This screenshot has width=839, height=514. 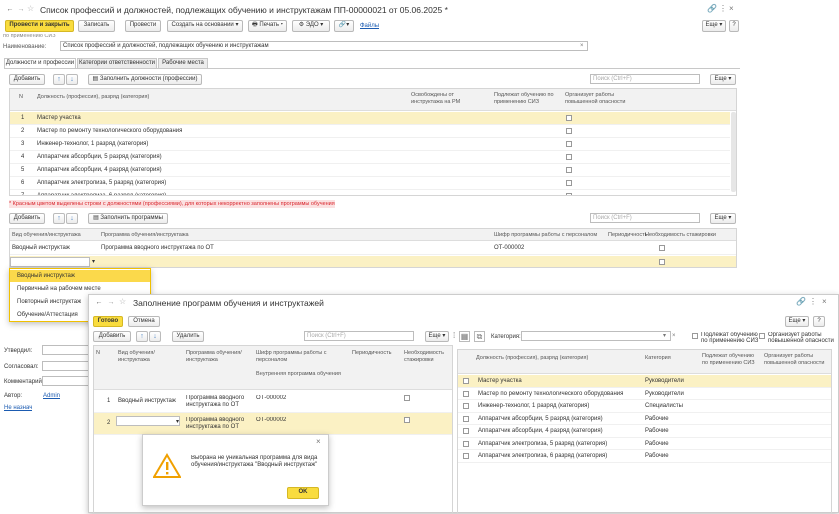 I want to click on comment-field, so click(x=66, y=381).